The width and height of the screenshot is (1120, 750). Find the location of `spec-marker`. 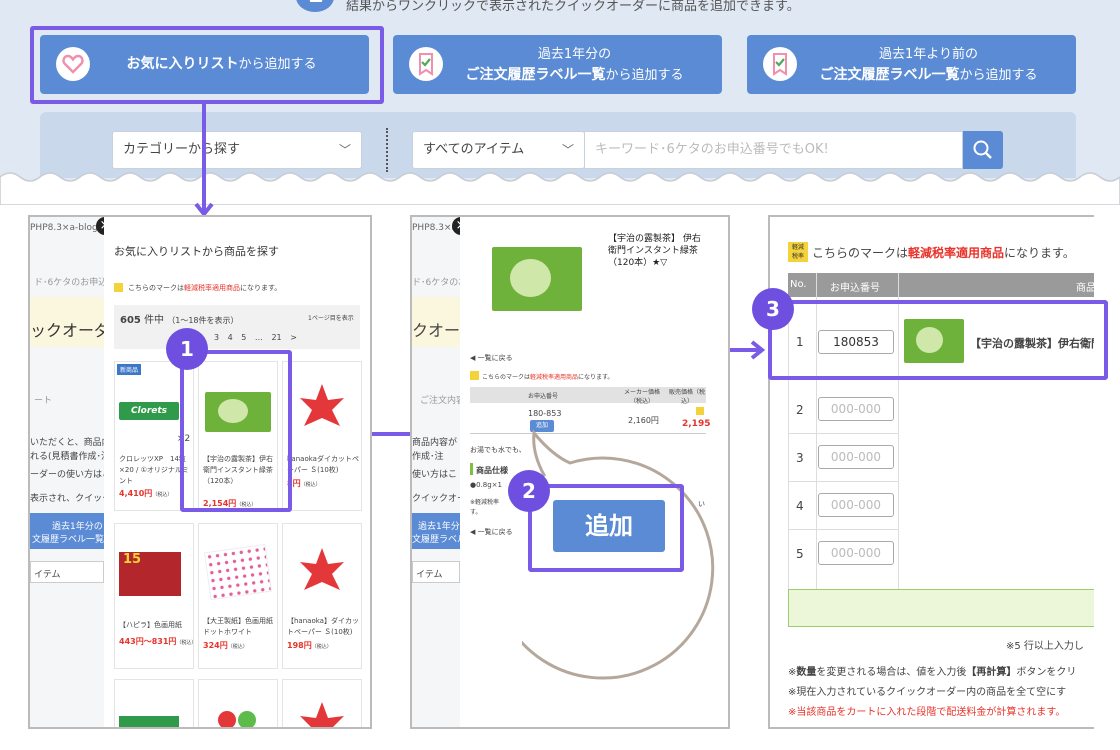

spec-marker is located at coordinates (471, 469).